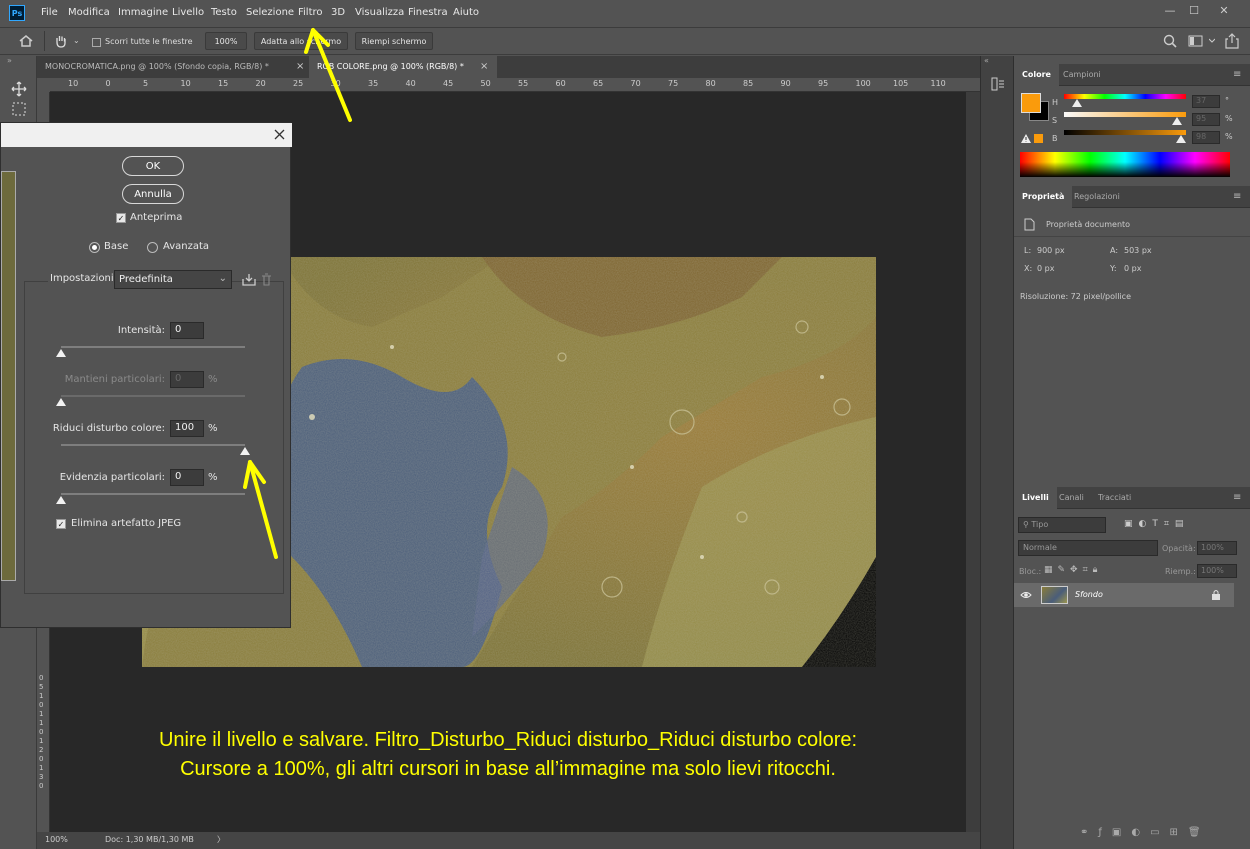 The image size is (1250, 849). Describe the element at coordinates (1031, 103) in the screenshot. I see `foreground-color-swatch` at that location.